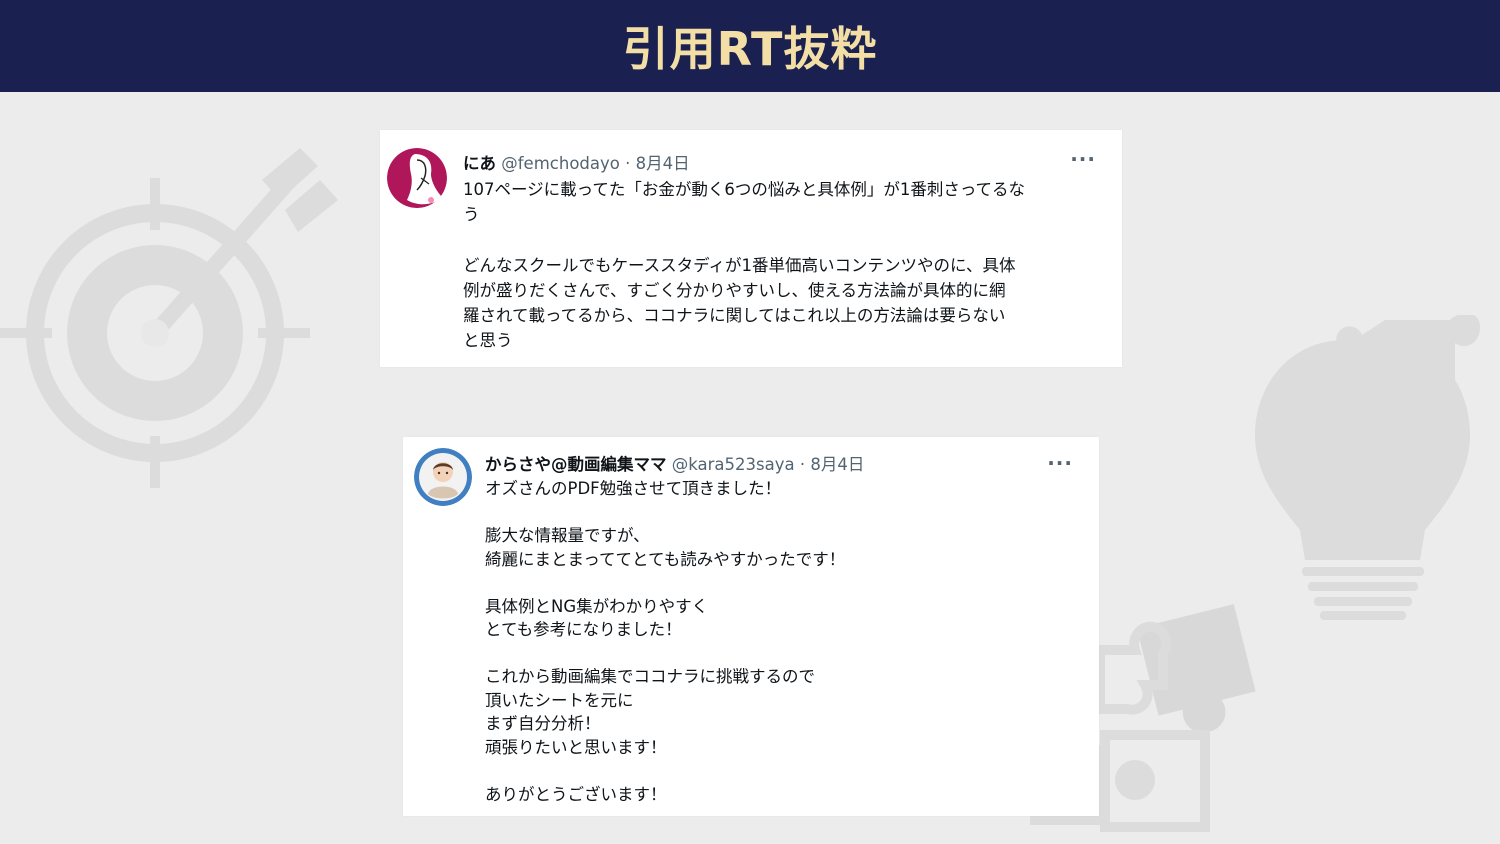  What do you see at coordinates (567, 535) in the screenshot?
I see `text-line: 膨大な情報量ですが、` at bounding box center [567, 535].